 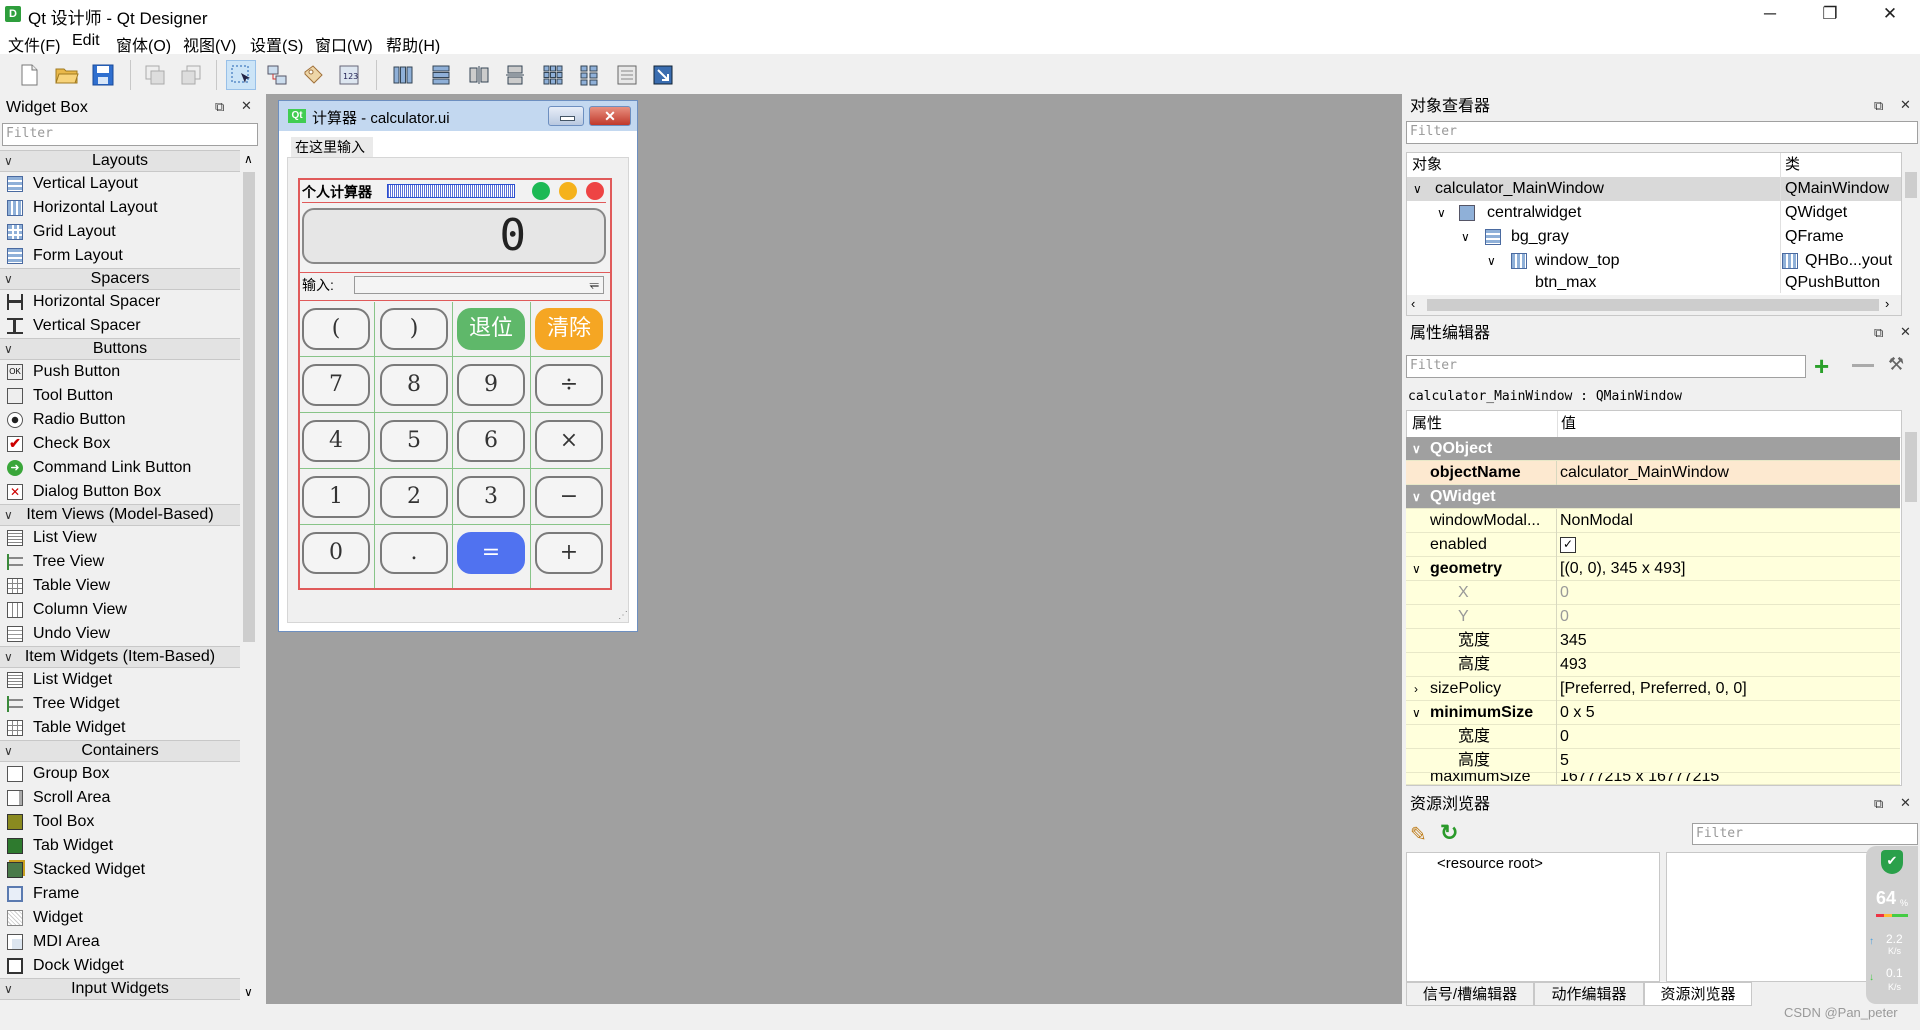 I want to click on widget-table-widget: Table Widget, so click(x=120, y=728).